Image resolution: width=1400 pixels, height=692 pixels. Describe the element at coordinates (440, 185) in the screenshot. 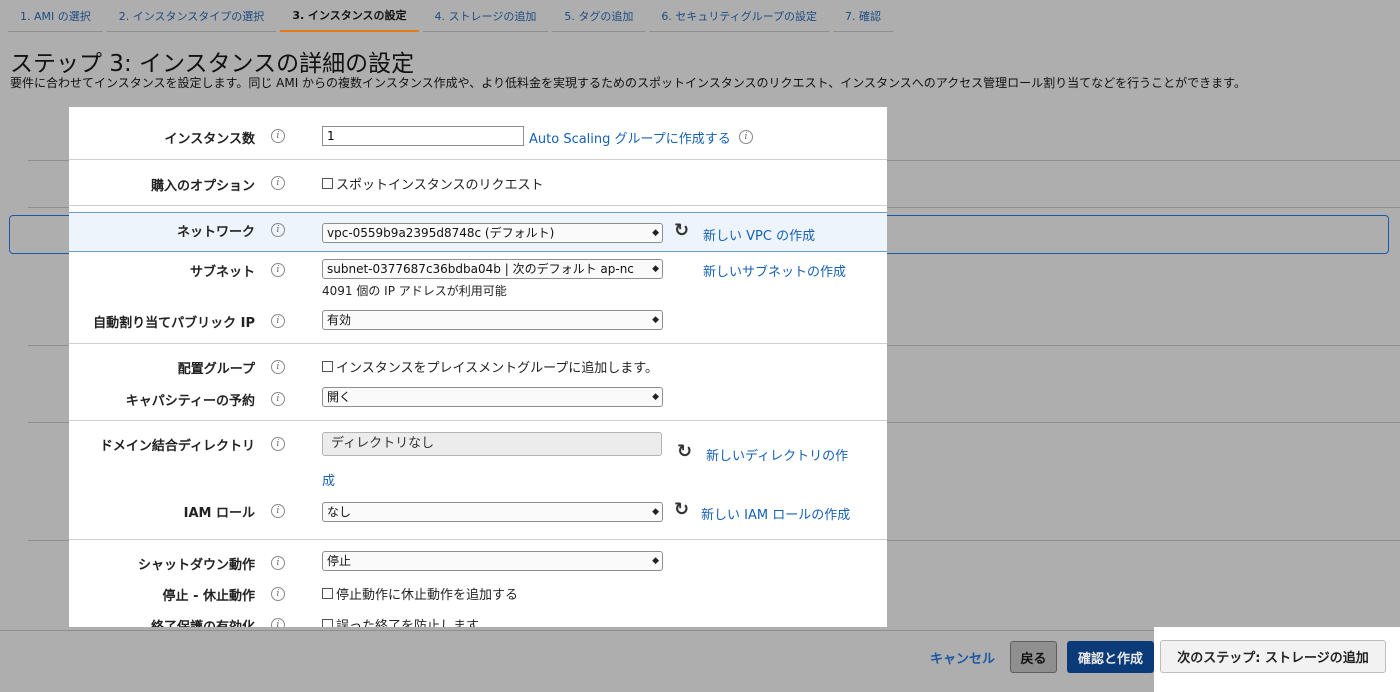

I see `spot-instance-checkbox-label: スポットインスタンスのリクエスト` at that location.